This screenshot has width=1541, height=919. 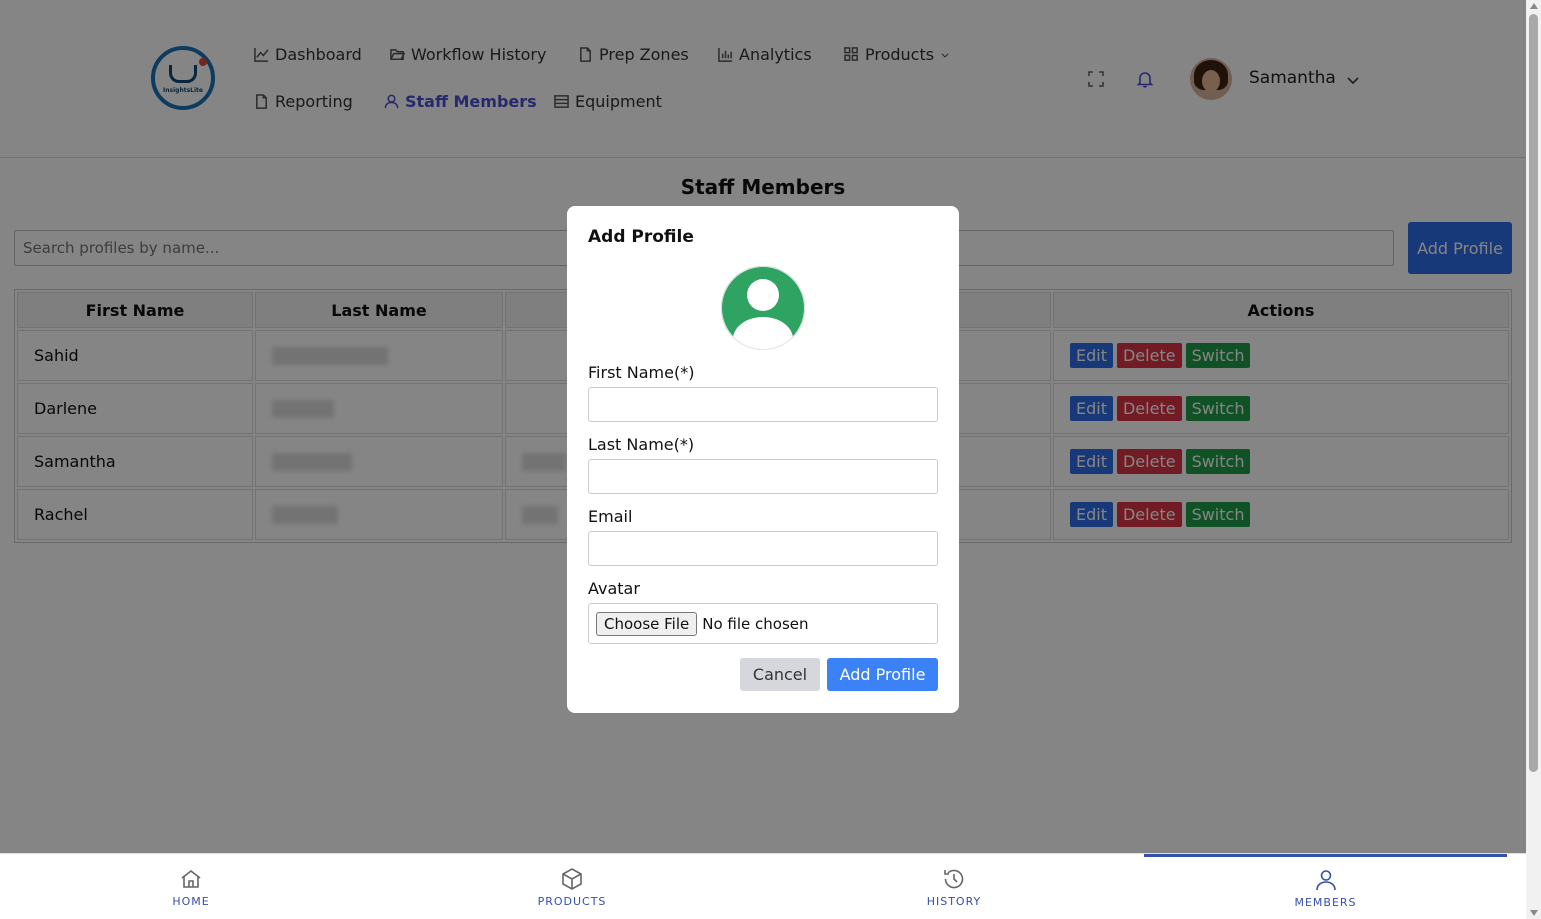 I want to click on bottom-nav-label: MEMBERS, so click(x=1325, y=902).